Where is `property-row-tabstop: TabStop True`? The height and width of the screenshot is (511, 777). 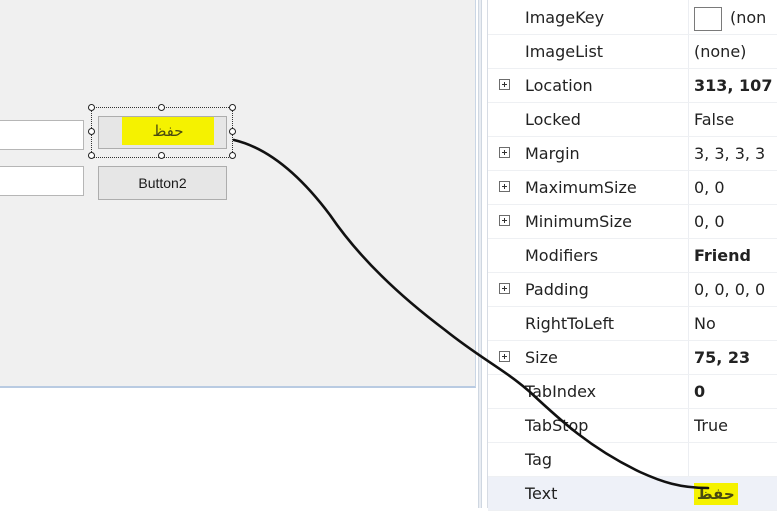
property-row-tabstop: TabStop True is located at coordinates (632, 426).